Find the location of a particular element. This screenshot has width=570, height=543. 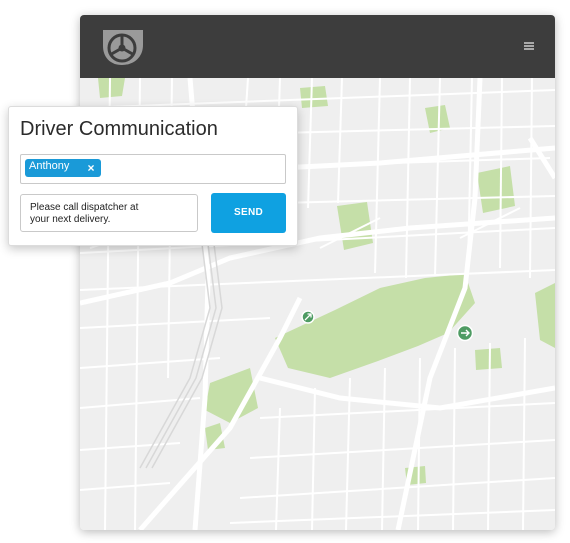

recipients-input: Anthony × is located at coordinates (153, 169).